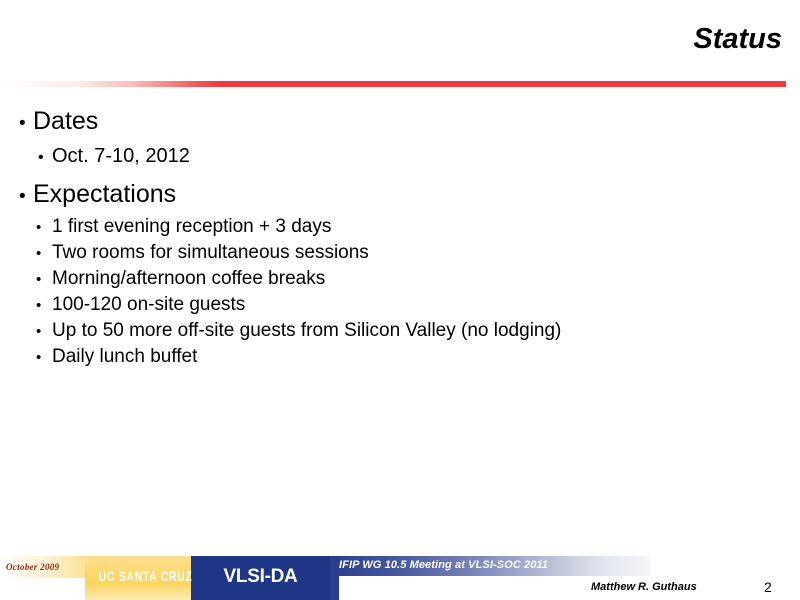 The height and width of the screenshot is (600, 800). I want to click on bullet-item-level2: • Oct. 7-10, 2012, so click(400, 157).